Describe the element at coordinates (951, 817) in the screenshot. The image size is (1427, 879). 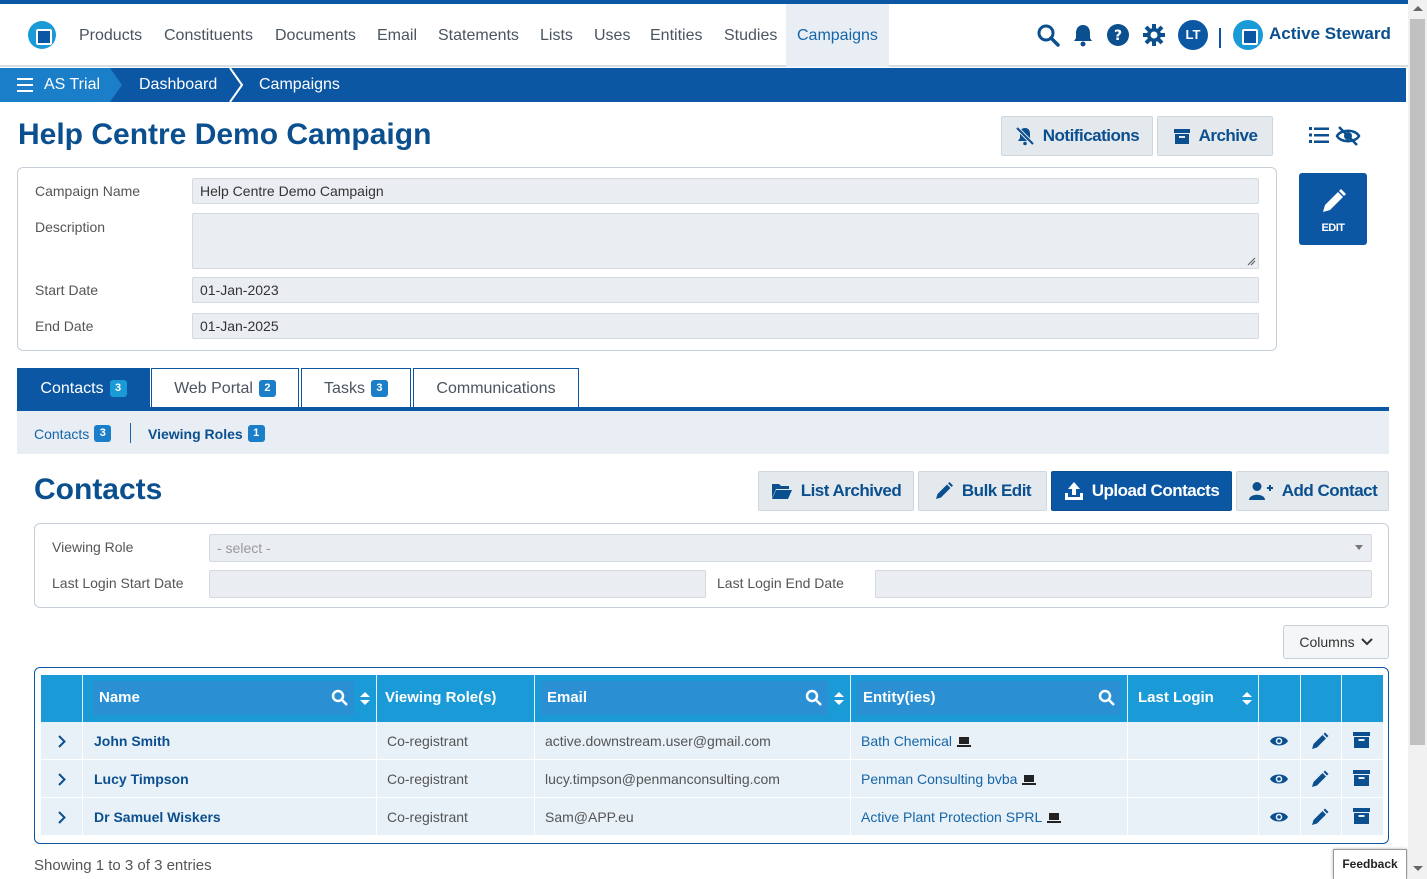
I see `contact-entity: Active Plant Protection SPRL` at that location.